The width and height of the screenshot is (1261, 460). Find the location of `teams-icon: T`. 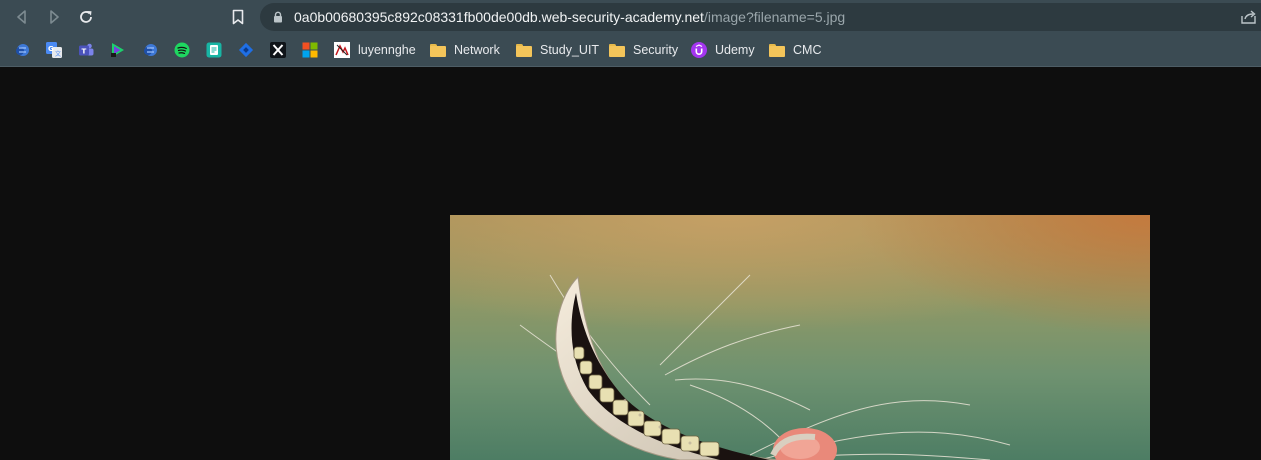

teams-icon: T is located at coordinates (86, 49).